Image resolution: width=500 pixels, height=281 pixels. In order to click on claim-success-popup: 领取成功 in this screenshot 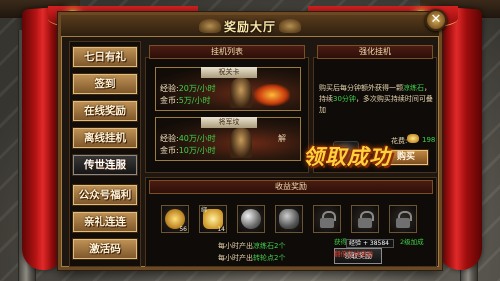, I will do `click(347, 156)`.